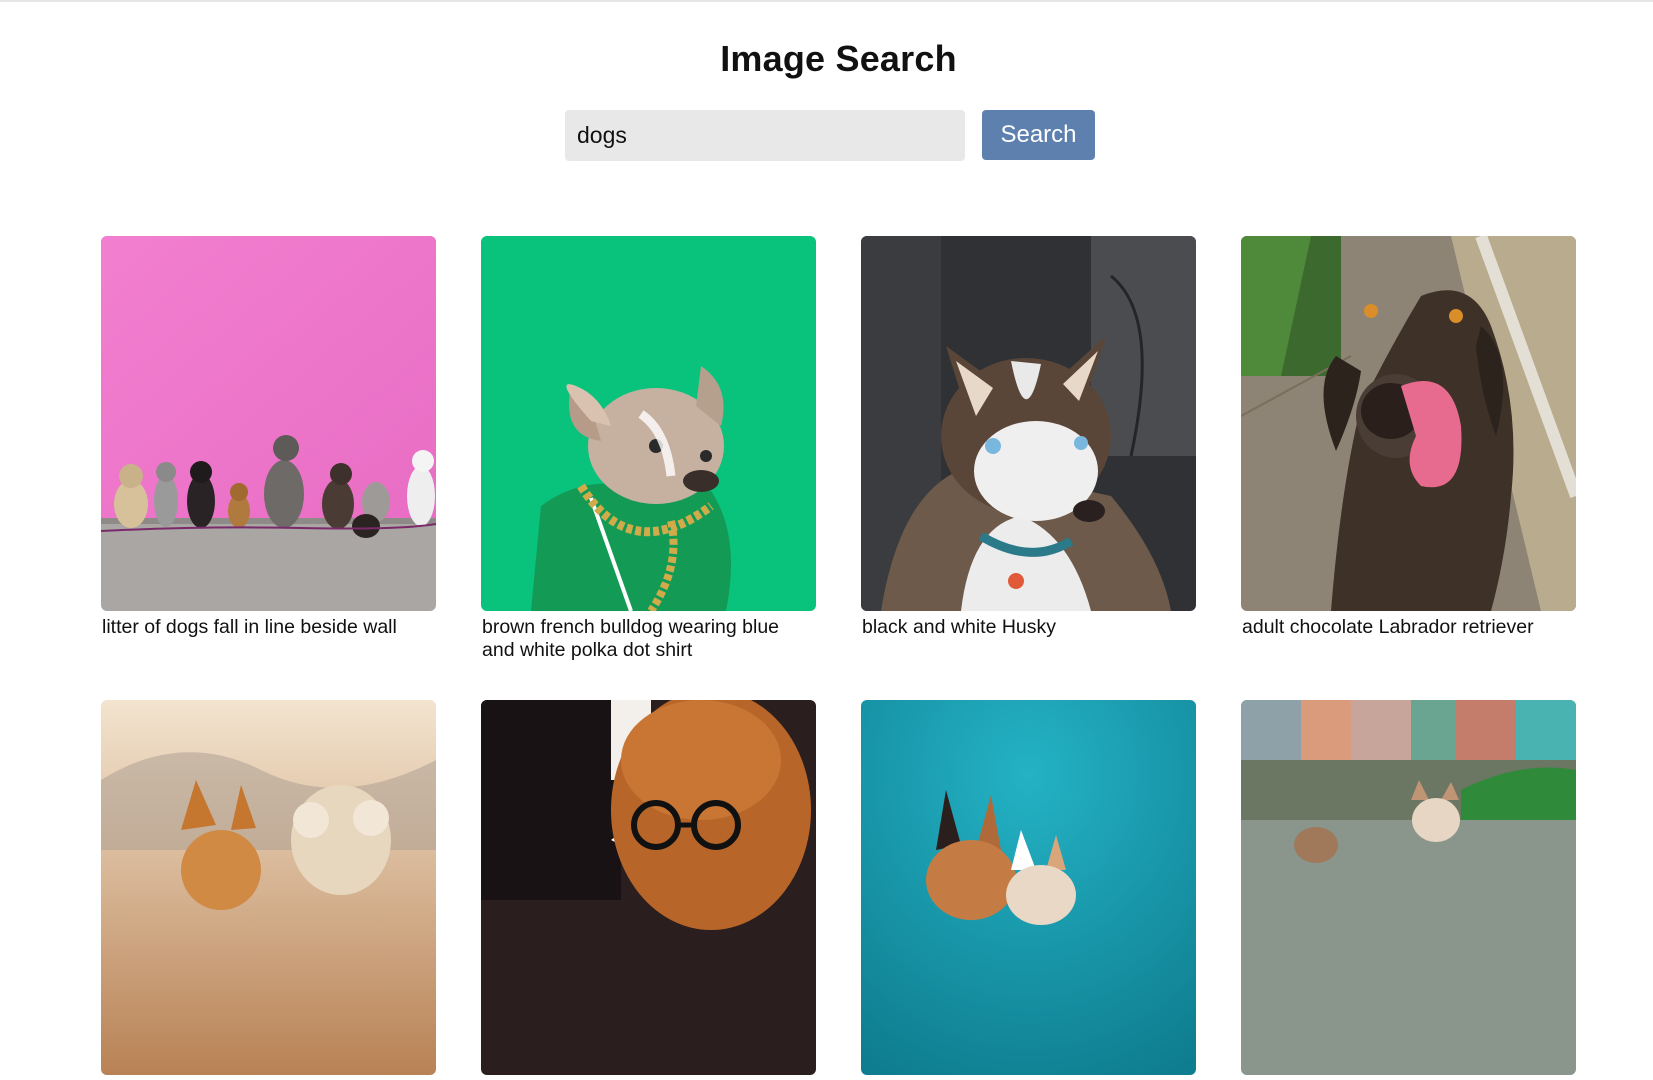  I want to click on result-caption: black and white Husky, so click(959, 627).